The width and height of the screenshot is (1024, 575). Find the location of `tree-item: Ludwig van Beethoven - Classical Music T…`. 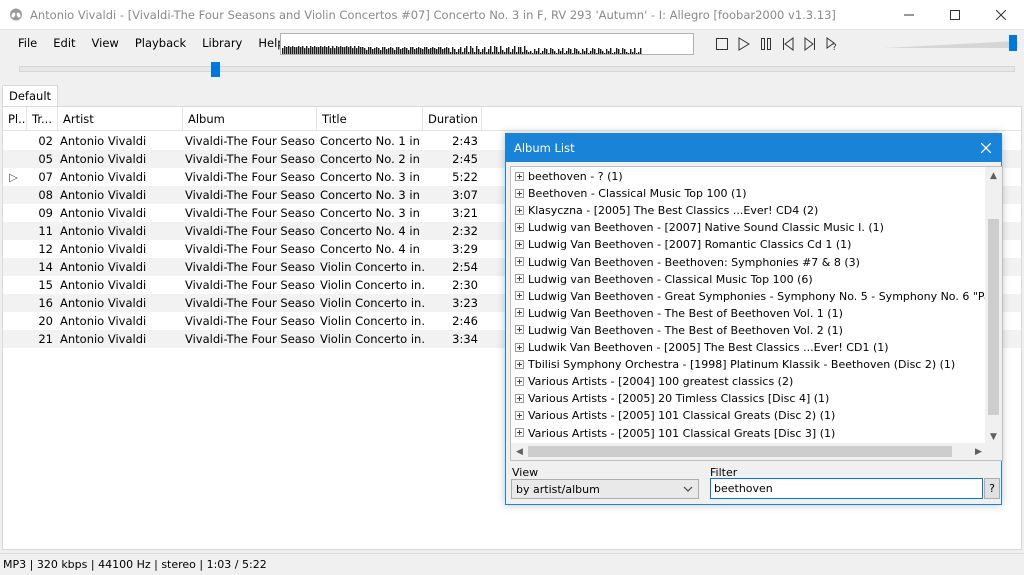

tree-item: Ludwig van Beethoven - Classical Music T… is located at coordinates (664, 279).